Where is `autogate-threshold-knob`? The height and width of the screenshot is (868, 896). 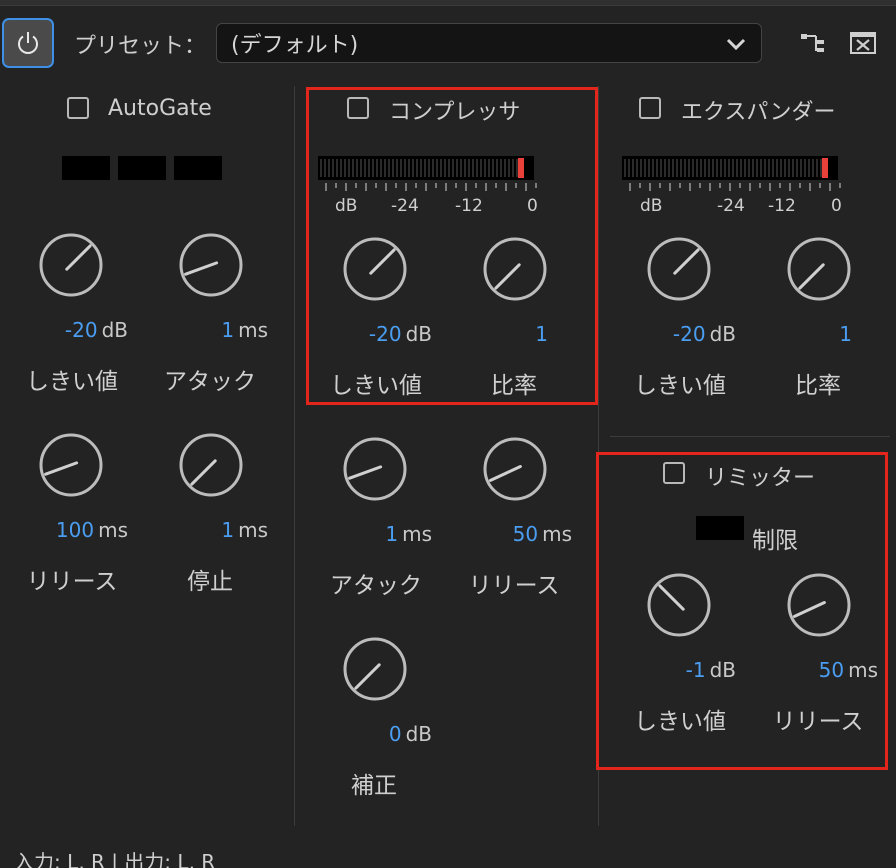 autogate-threshold-knob is located at coordinates (71, 265).